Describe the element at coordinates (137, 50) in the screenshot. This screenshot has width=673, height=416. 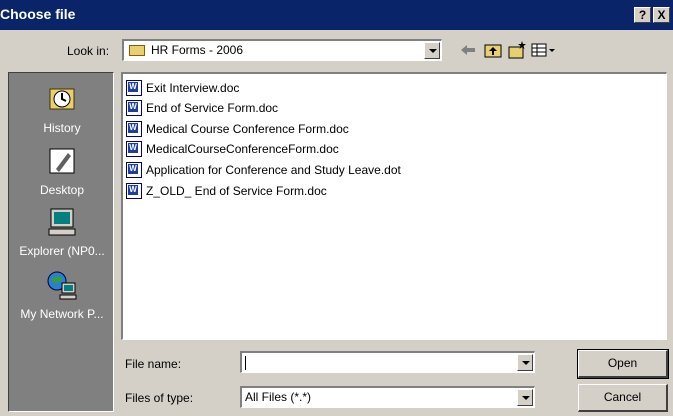
I see `folder-icon` at that location.